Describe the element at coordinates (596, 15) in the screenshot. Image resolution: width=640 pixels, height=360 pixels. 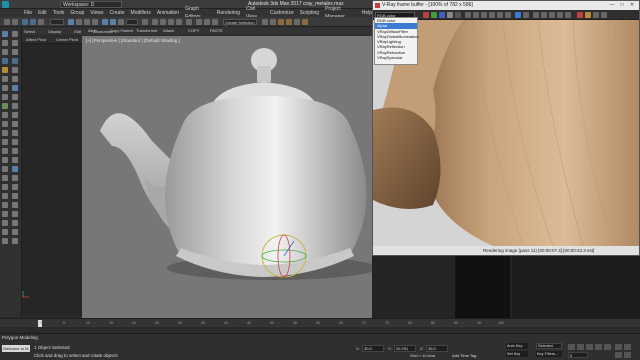
I see `render-last-icon` at that location.